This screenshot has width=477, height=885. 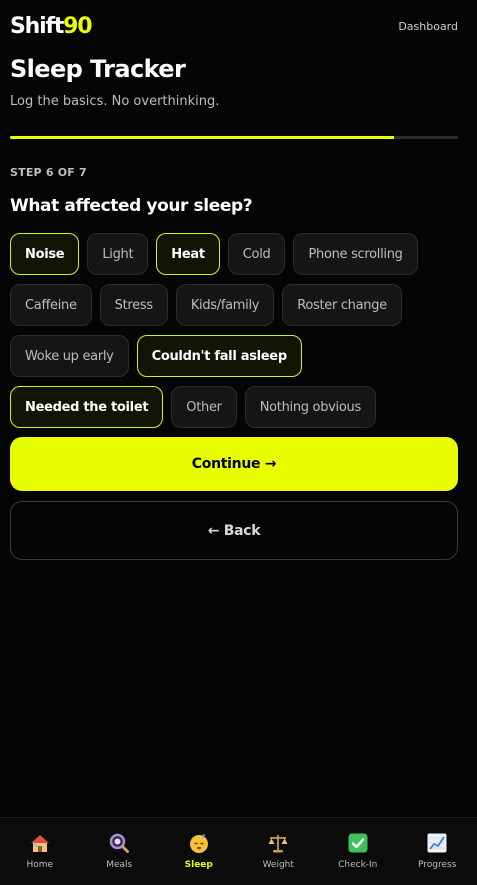 What do you see at coordinates (437, 843) in the screenshot?
I see `chart-increasing-icon` at bounding box center [437, 843].